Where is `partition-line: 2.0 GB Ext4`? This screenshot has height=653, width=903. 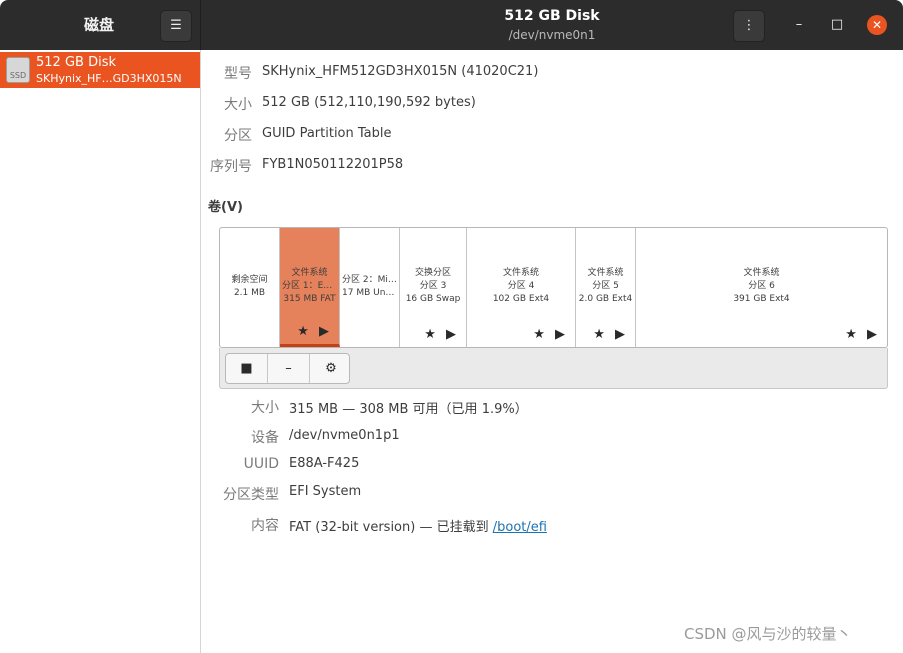
partition-line: 2.0 GB Ext4 is located at coordinates (605, 299).